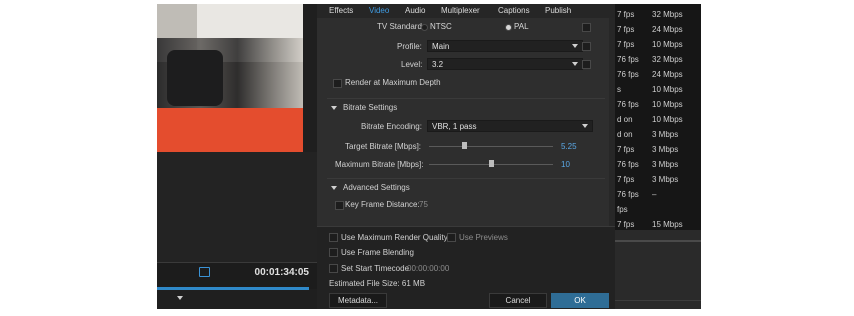 Image resolution: width=854 pixels, height=316 pixels. Describe the element at coordinates (195, 78) in the screenshot. I see `preview-chair` at that location.